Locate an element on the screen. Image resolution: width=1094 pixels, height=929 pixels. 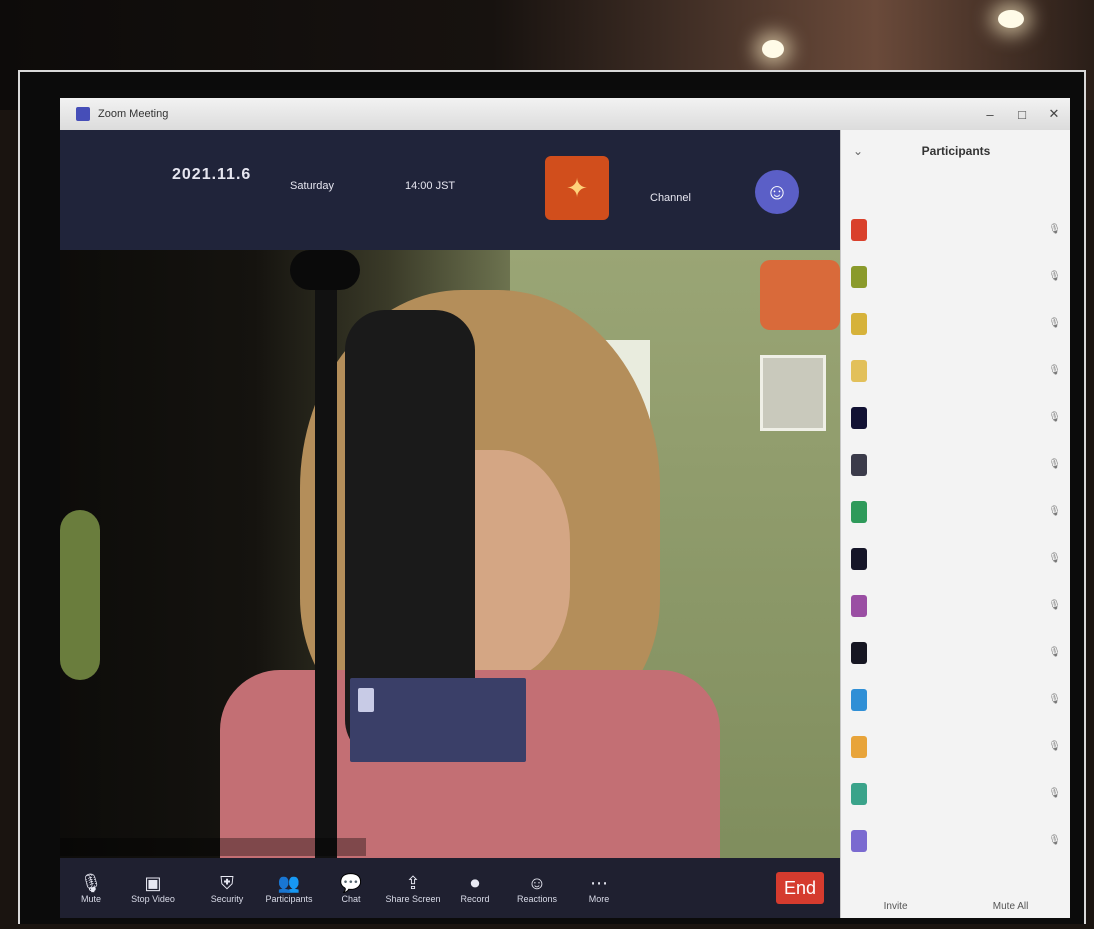
end-meeting-button: End is located at coordinates (800, 888).